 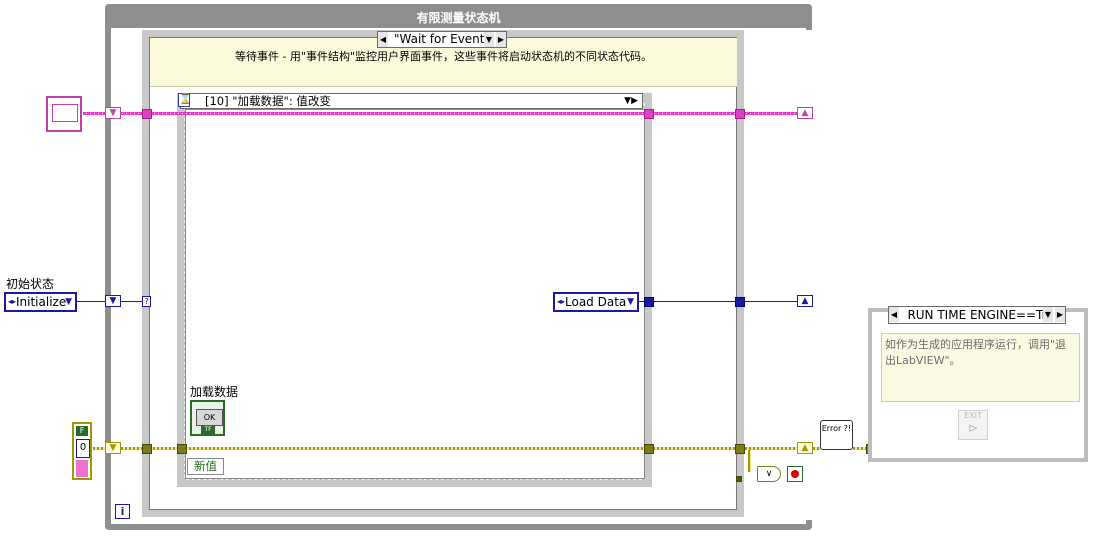 What do you see at coordinates (805, 113) in the screenshot?
I see `shift-register-right-pink: ▲` at bounding box center [805, 113].